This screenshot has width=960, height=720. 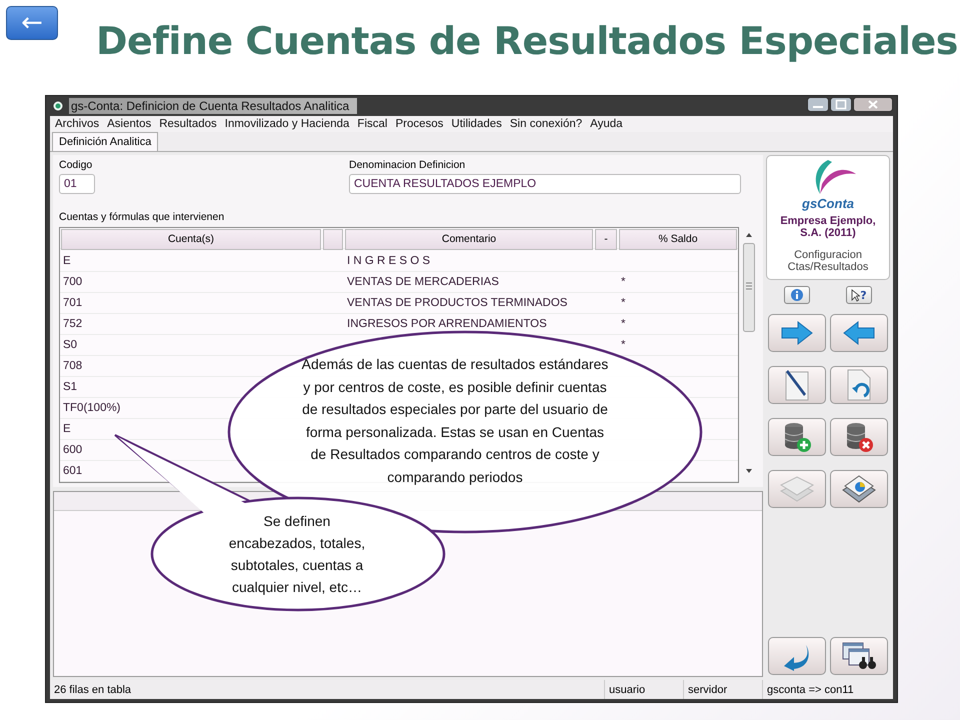 I want to click on windows-binoculars-icon, so click(x=859, y=656).